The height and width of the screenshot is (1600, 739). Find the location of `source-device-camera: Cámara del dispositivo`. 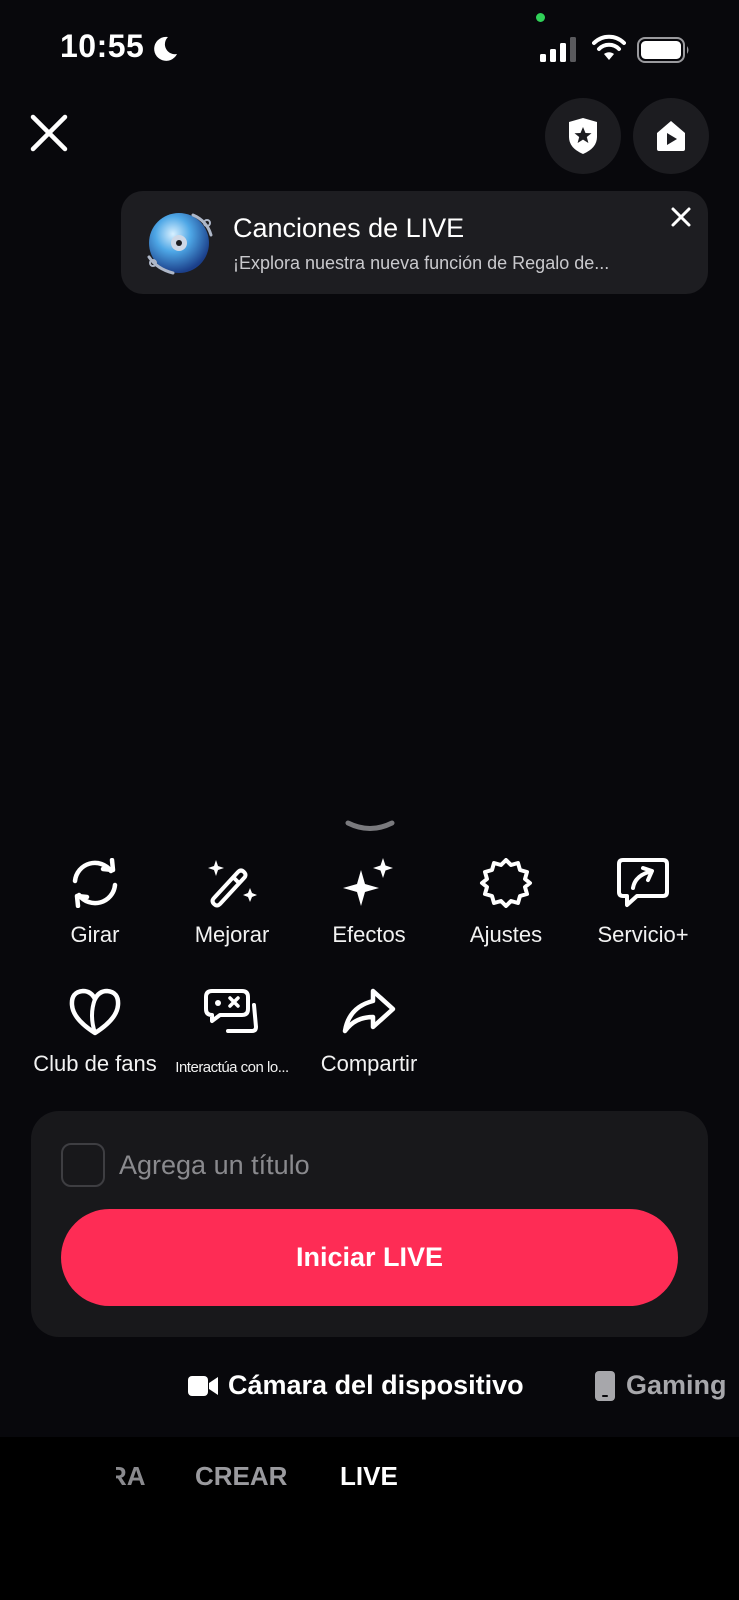

source-device-camera: Cámara del dispositivo is located at coordinates (356, 1385).